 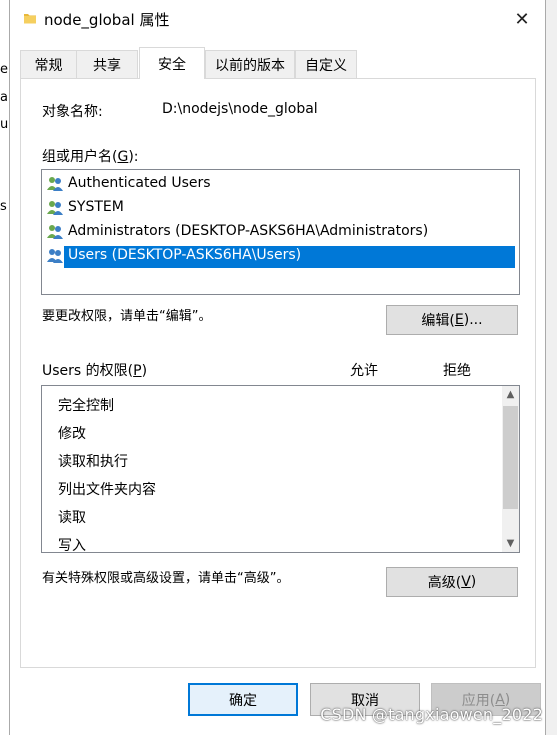 What do you see at coordinates (107, 490) in the screenshot?
I see `permission-item: 列出文件夹内容` at bounding box center [107, 490].